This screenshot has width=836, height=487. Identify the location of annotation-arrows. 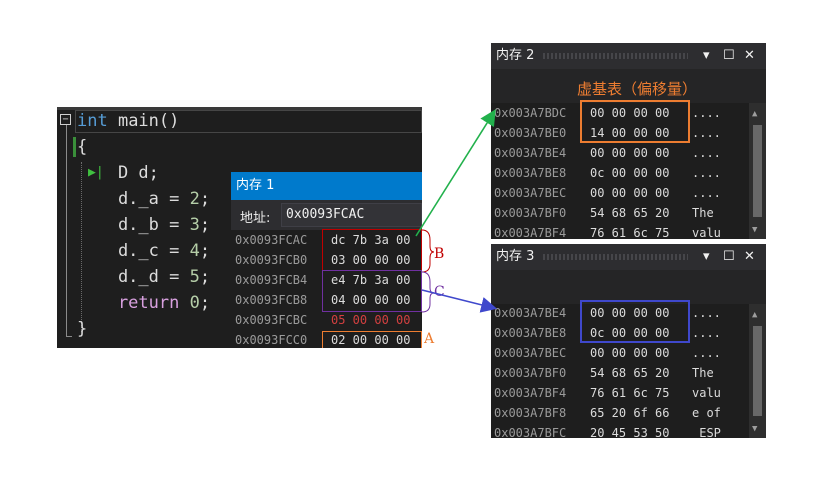
(456, 211).